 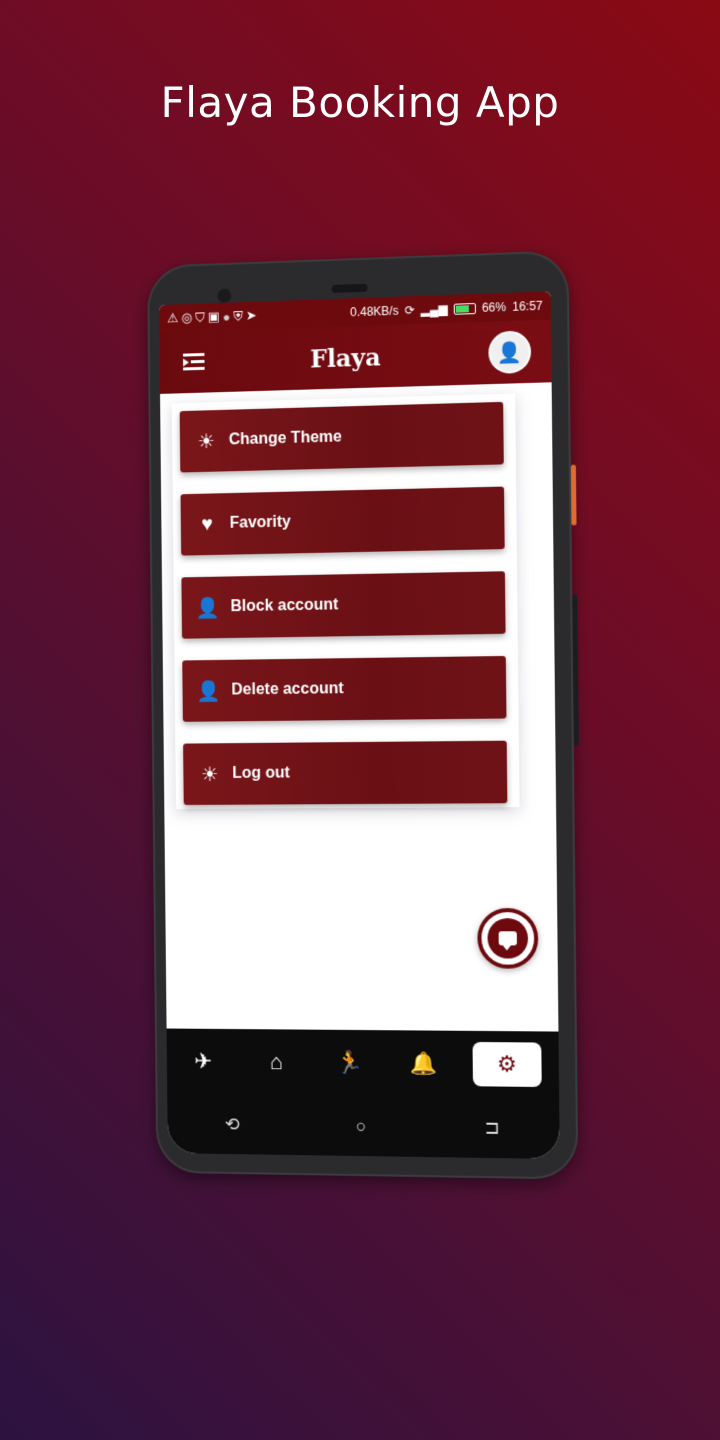 I want to click on app-bar: Flaya 👤, so click(x=355, y=357).